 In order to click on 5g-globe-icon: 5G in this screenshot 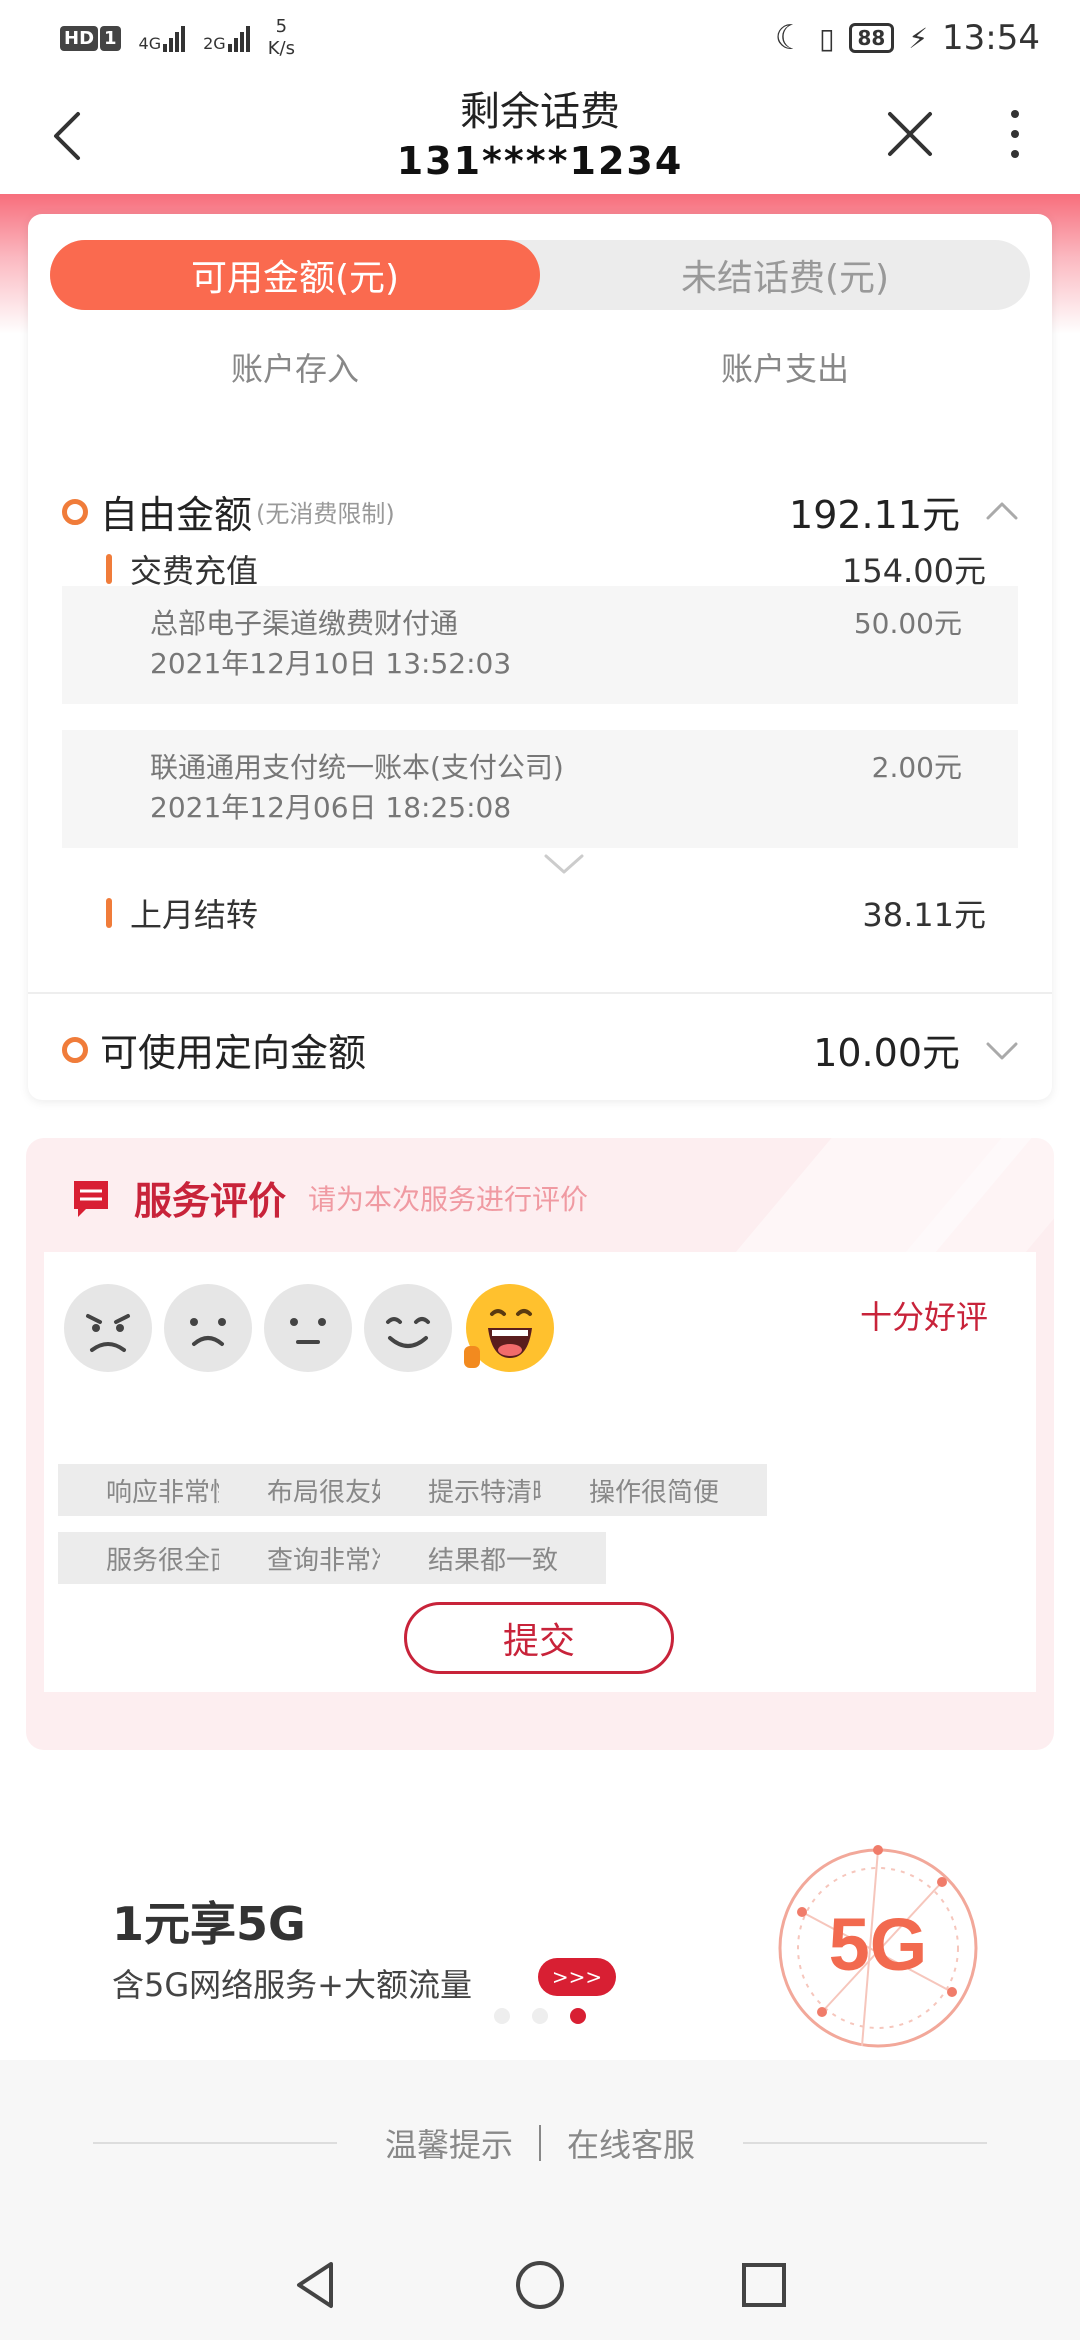, I will do `click(878, 1946)`.